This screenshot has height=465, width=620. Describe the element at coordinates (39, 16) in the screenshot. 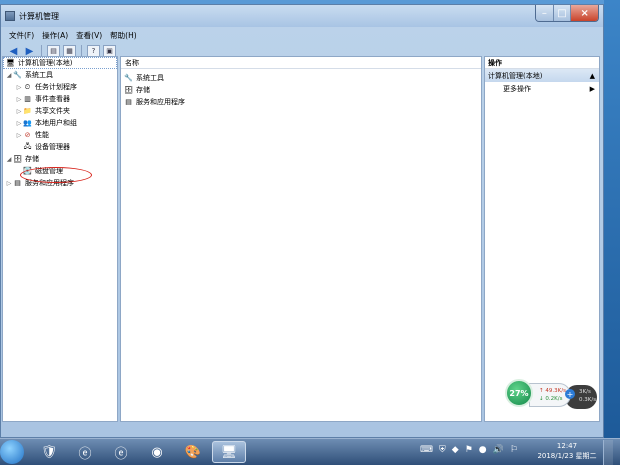

I see `window-title: 计算机管理` at that location.